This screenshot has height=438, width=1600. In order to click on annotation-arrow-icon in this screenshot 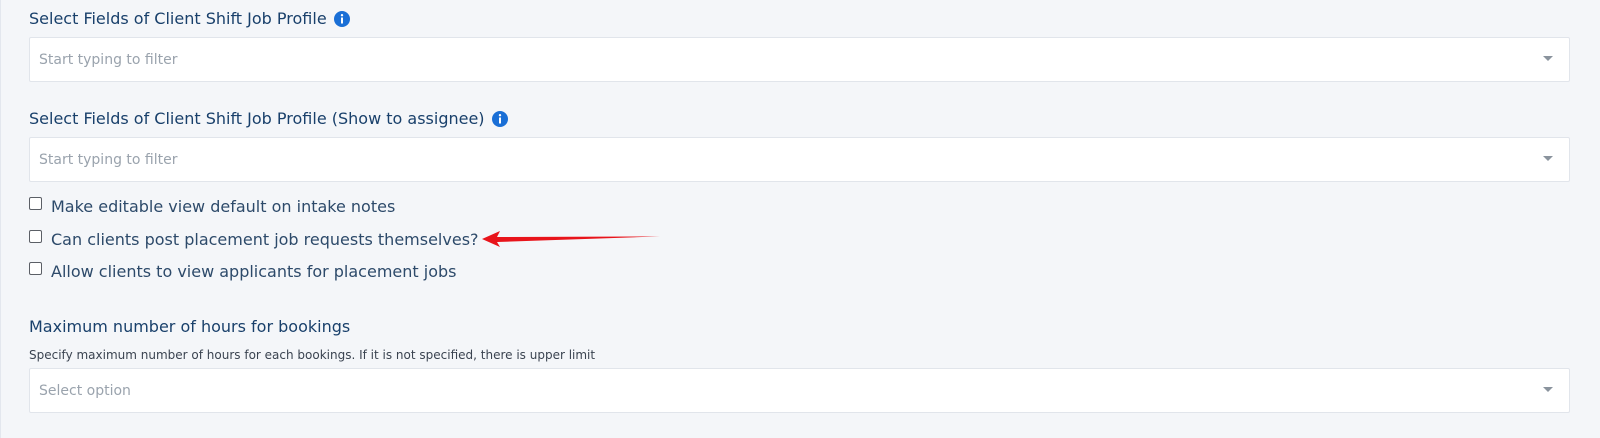, I will do `click(571, 239)`.